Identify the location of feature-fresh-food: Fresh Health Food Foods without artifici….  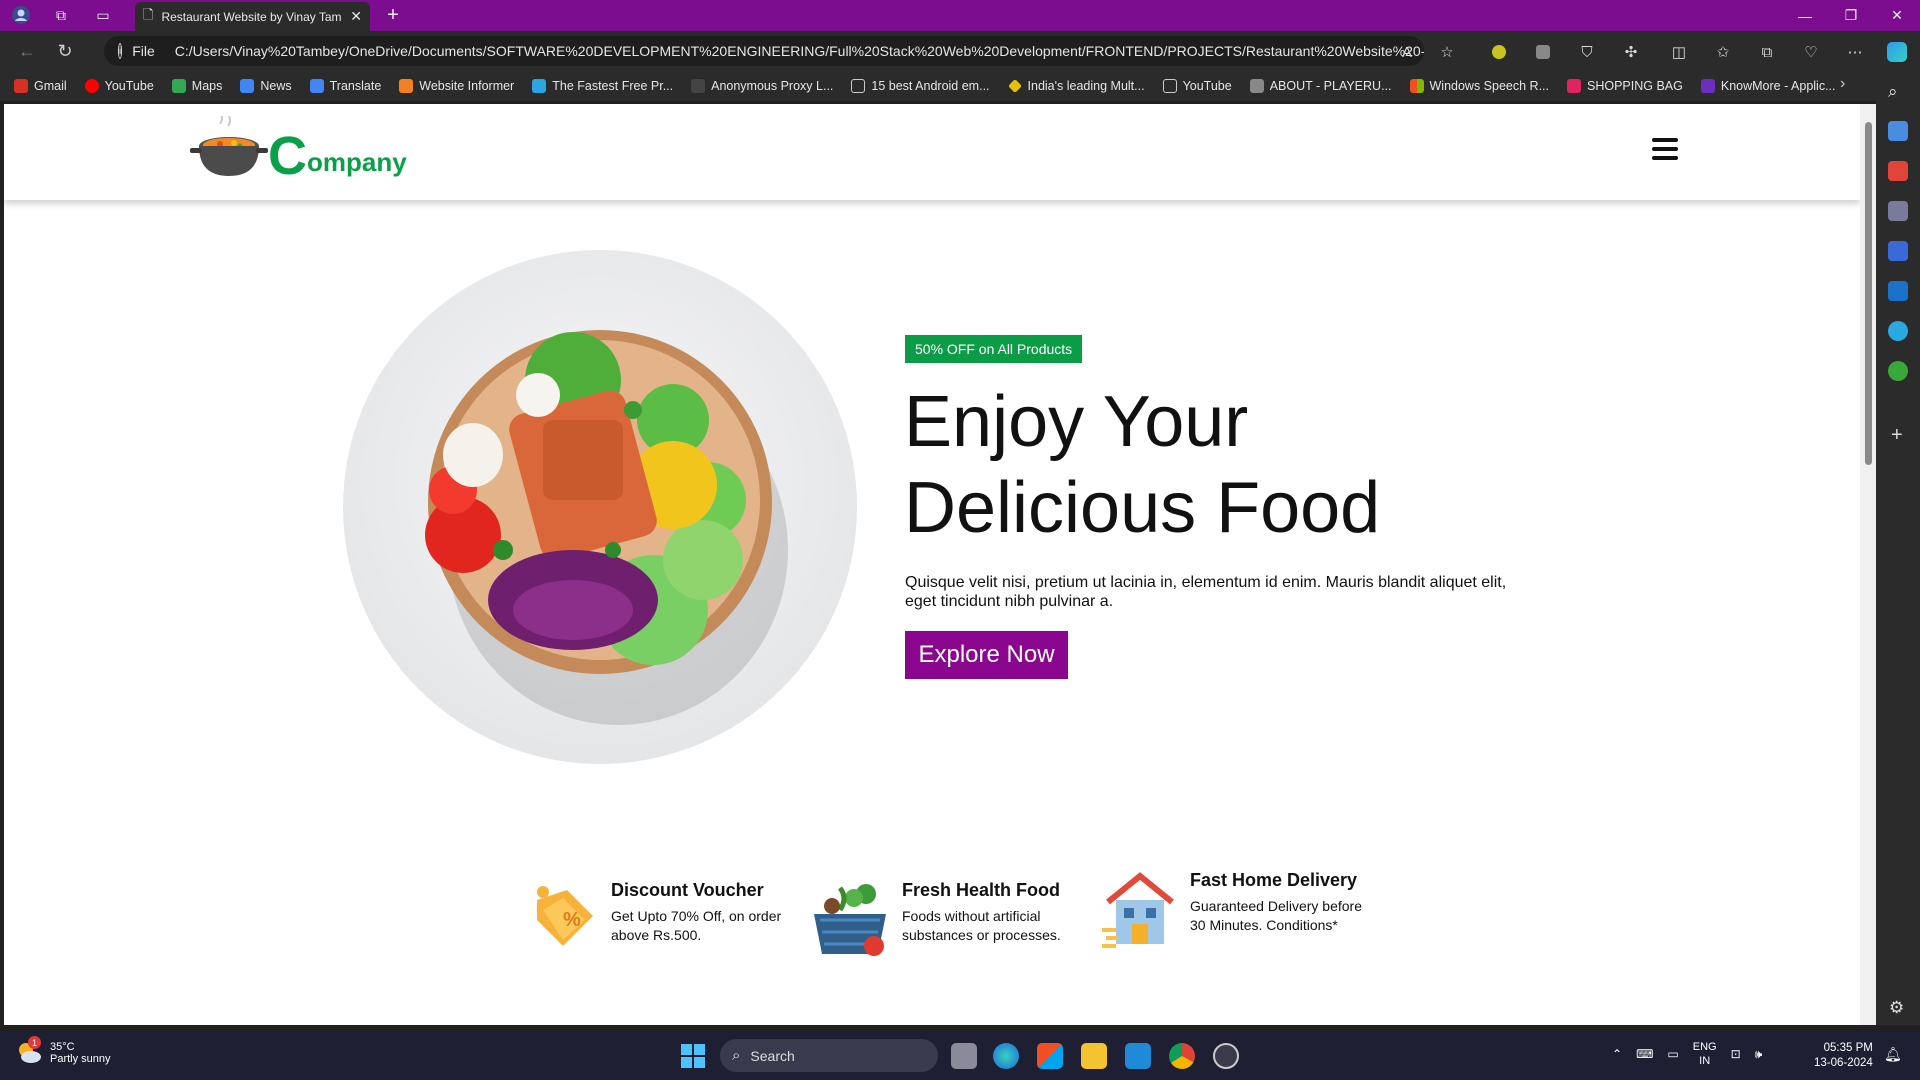
(946, 920).